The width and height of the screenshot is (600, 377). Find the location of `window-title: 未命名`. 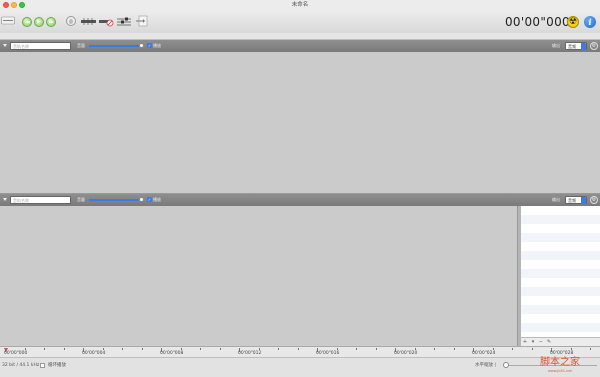

window-title: 未命名 is located at coordinates (300, 5).